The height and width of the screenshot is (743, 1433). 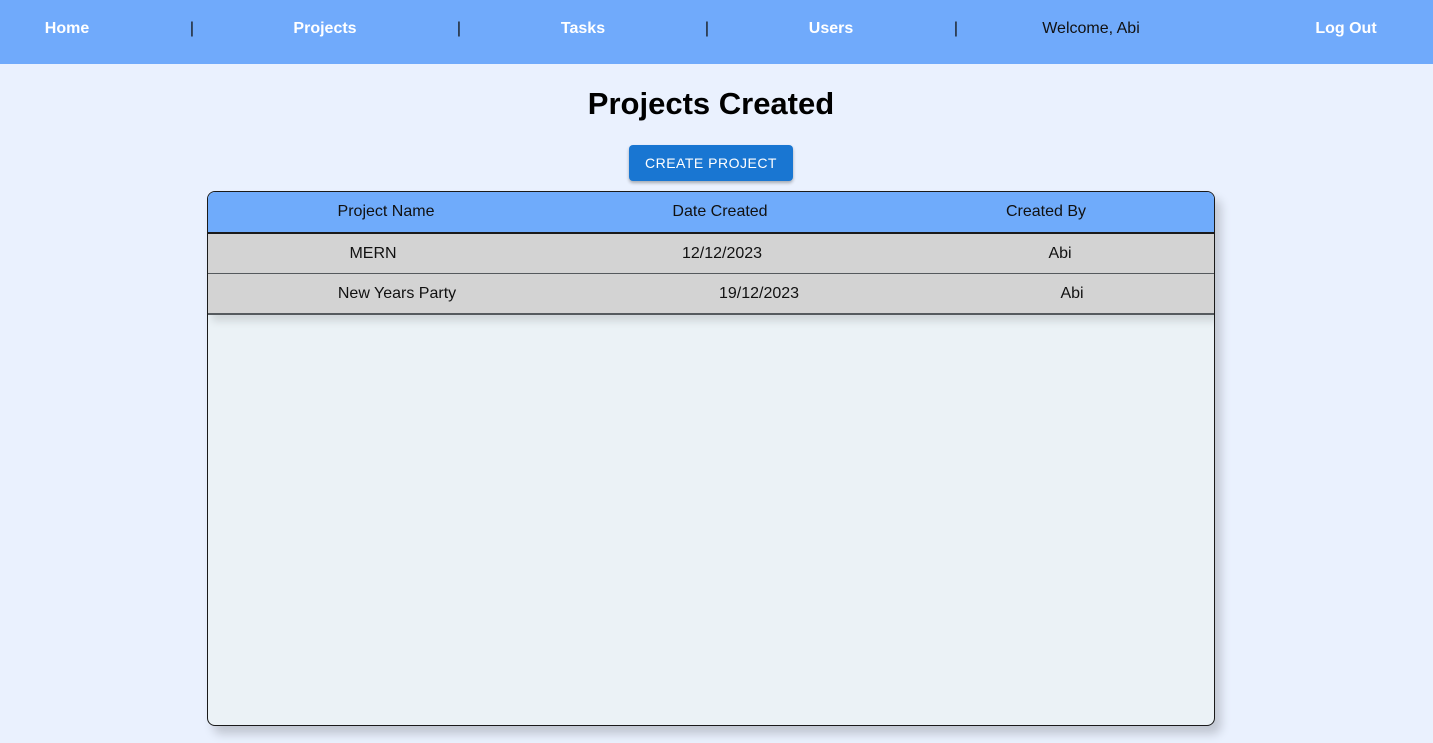 What do you see at coordinates (711, 163) in the screenshot?
I see `create-project-button: CREATE PROJECT` at bounding box center [711, 163].